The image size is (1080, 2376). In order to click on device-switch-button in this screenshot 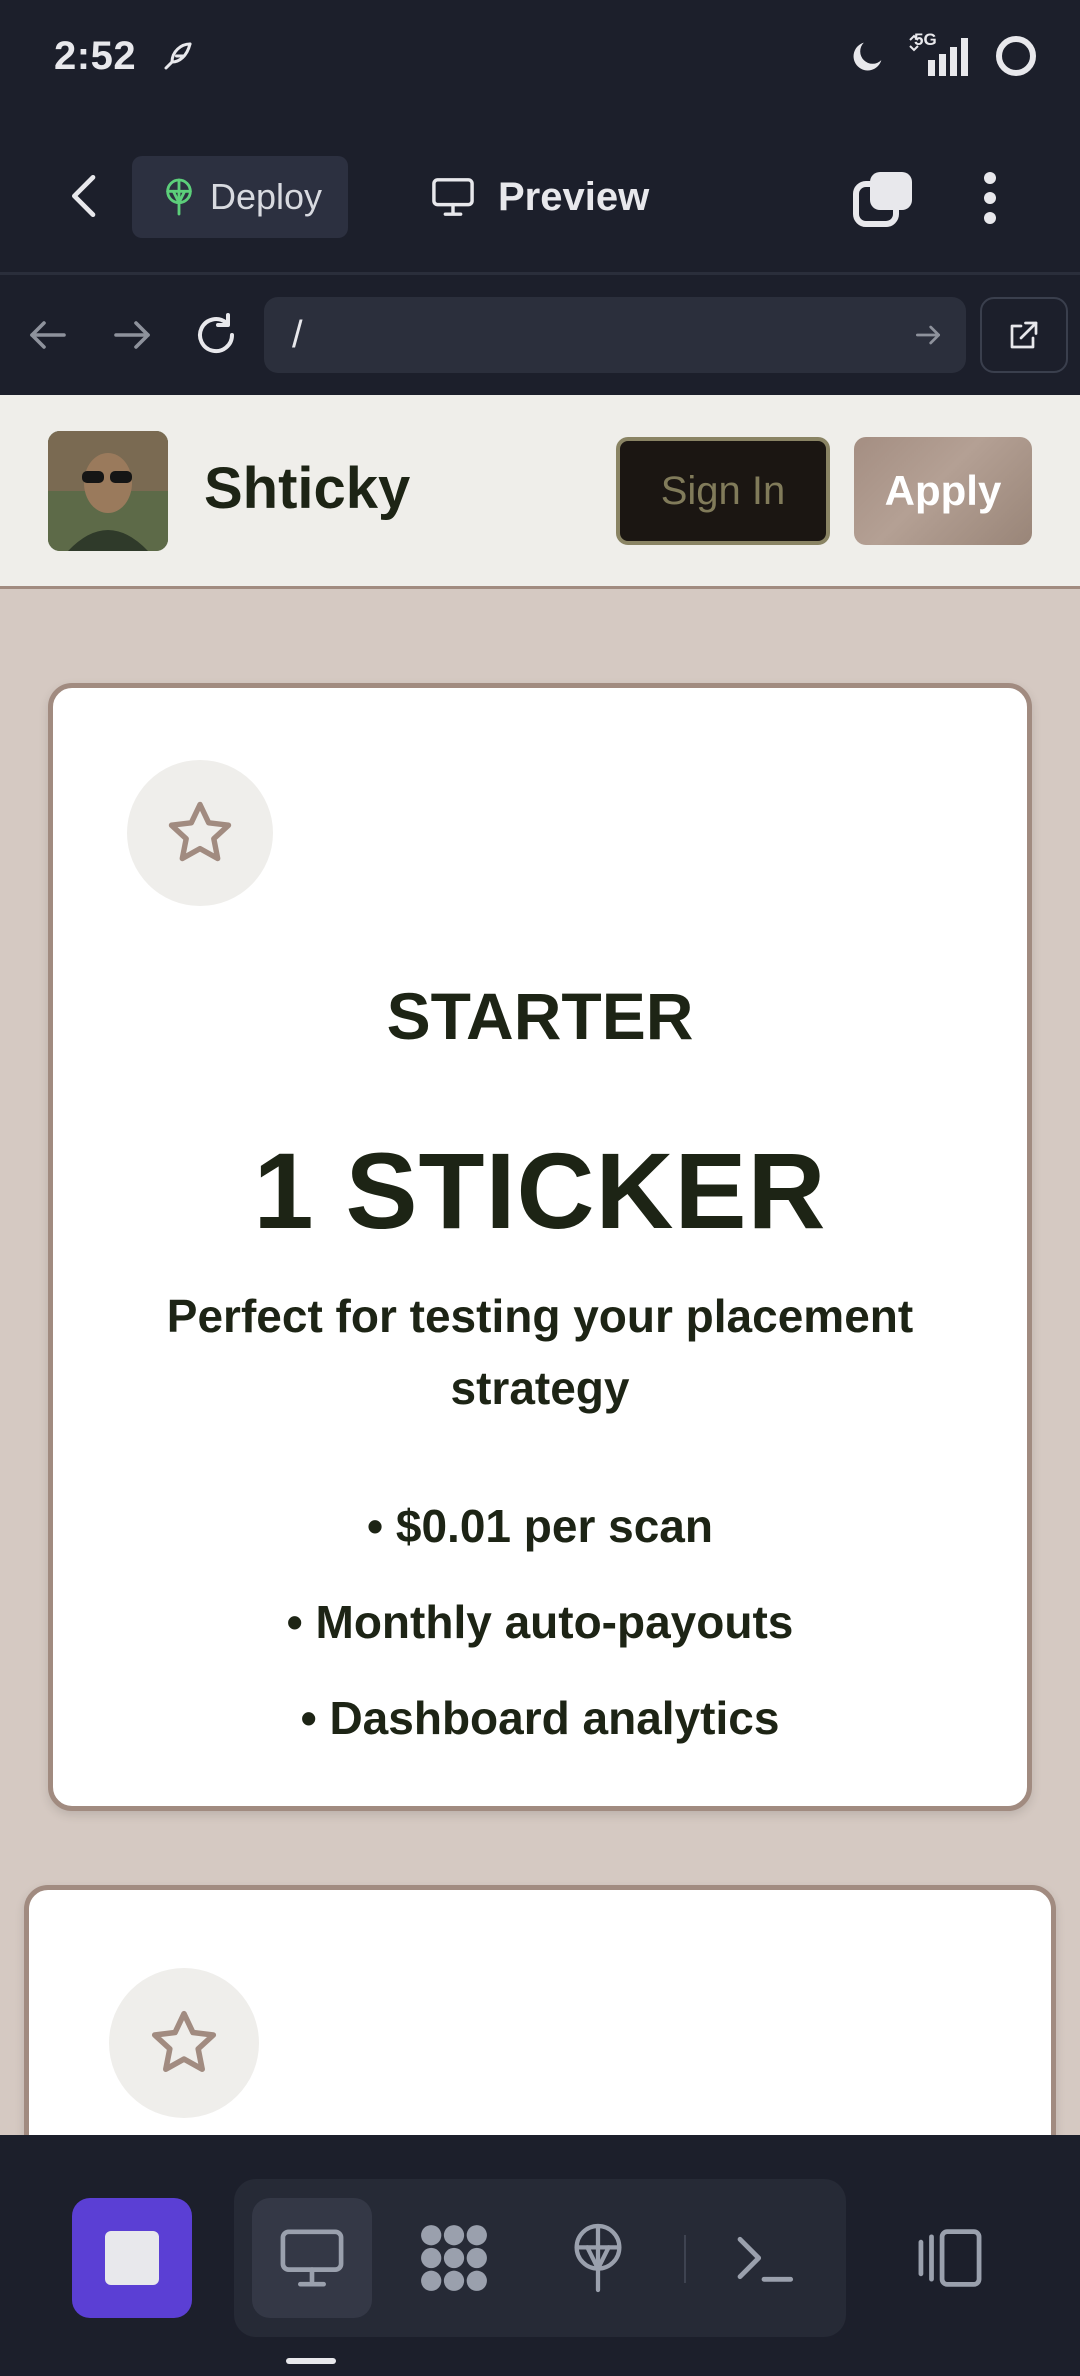, I will do `click(950, 2258)`.